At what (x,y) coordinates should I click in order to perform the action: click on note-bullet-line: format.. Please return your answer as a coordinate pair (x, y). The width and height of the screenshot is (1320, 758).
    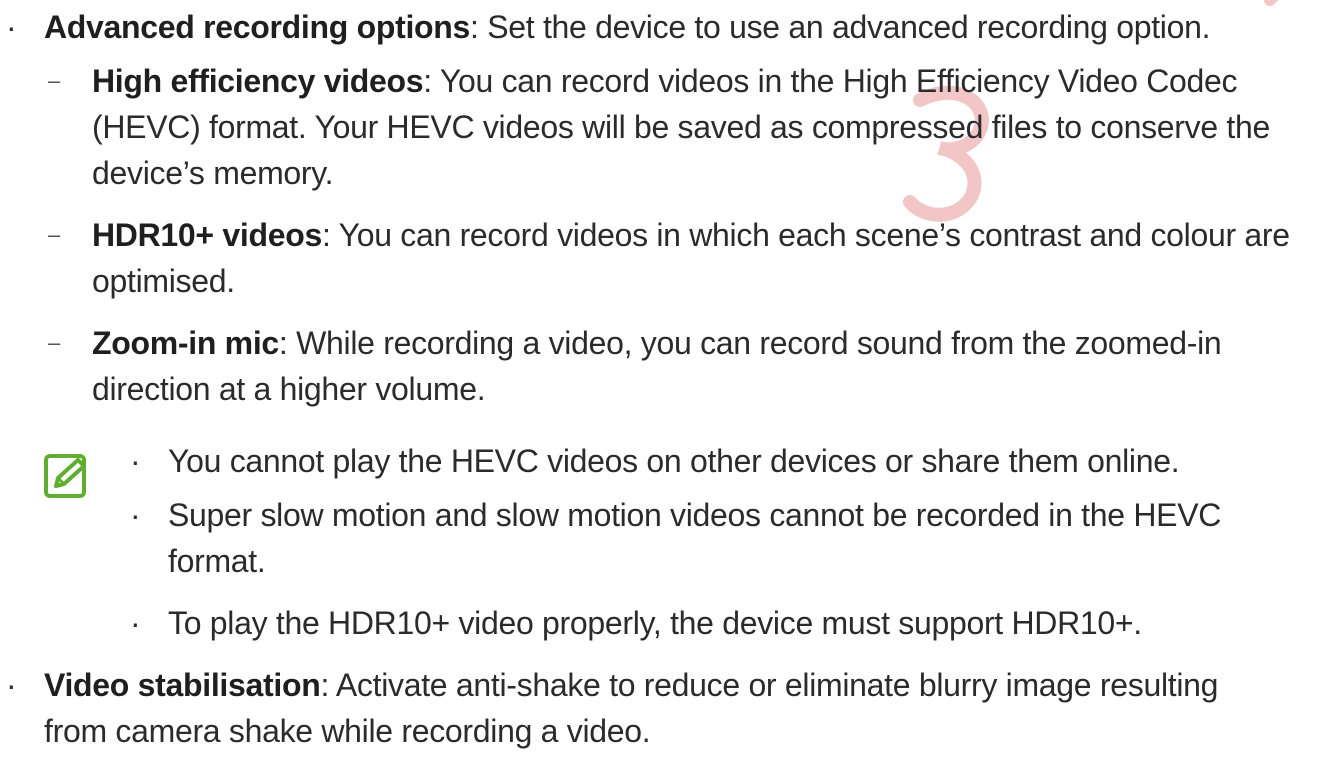
    Looking at the image, I should click on (217, 561).